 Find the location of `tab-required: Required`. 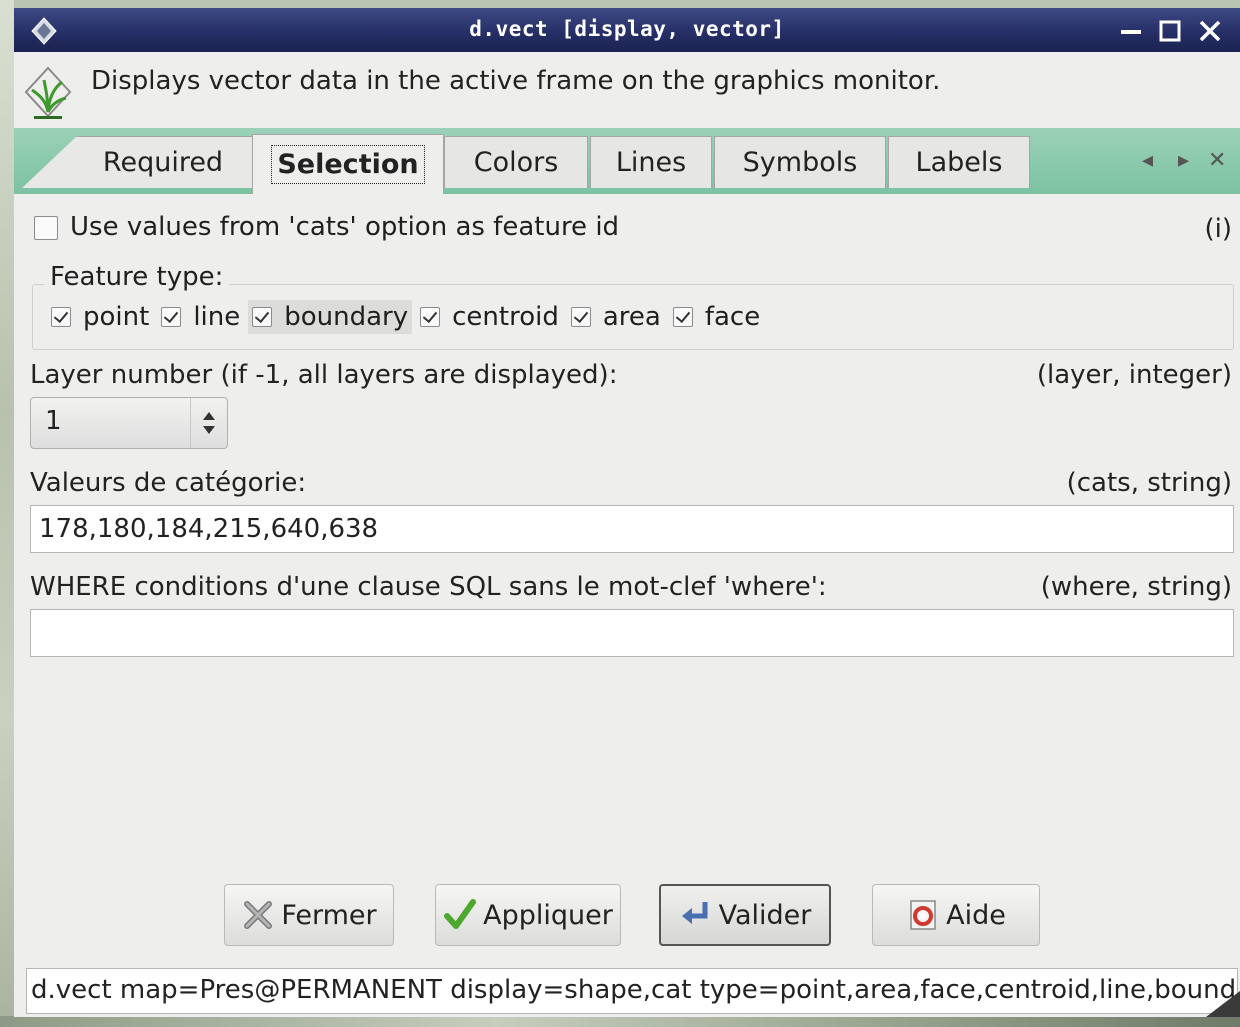

tab-required: Required is located at coordinates (138, 162).